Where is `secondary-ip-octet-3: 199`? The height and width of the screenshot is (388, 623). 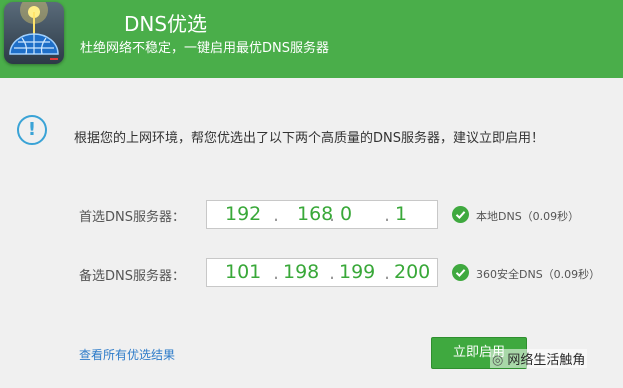
secondary-ip-octet-3: 199 is located at coordinates (357, 272).